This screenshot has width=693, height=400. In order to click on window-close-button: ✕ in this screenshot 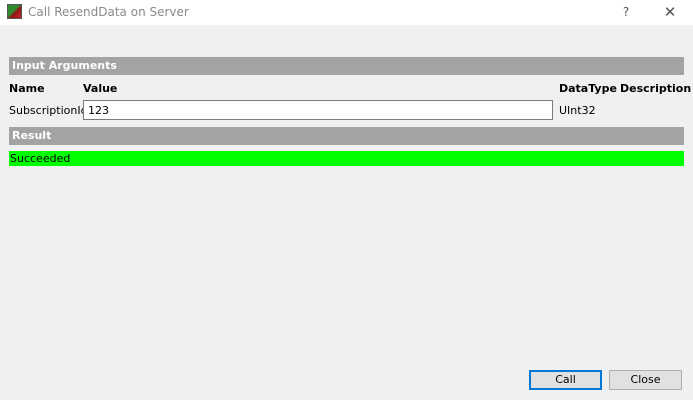, I will do `click(670, 12)`.